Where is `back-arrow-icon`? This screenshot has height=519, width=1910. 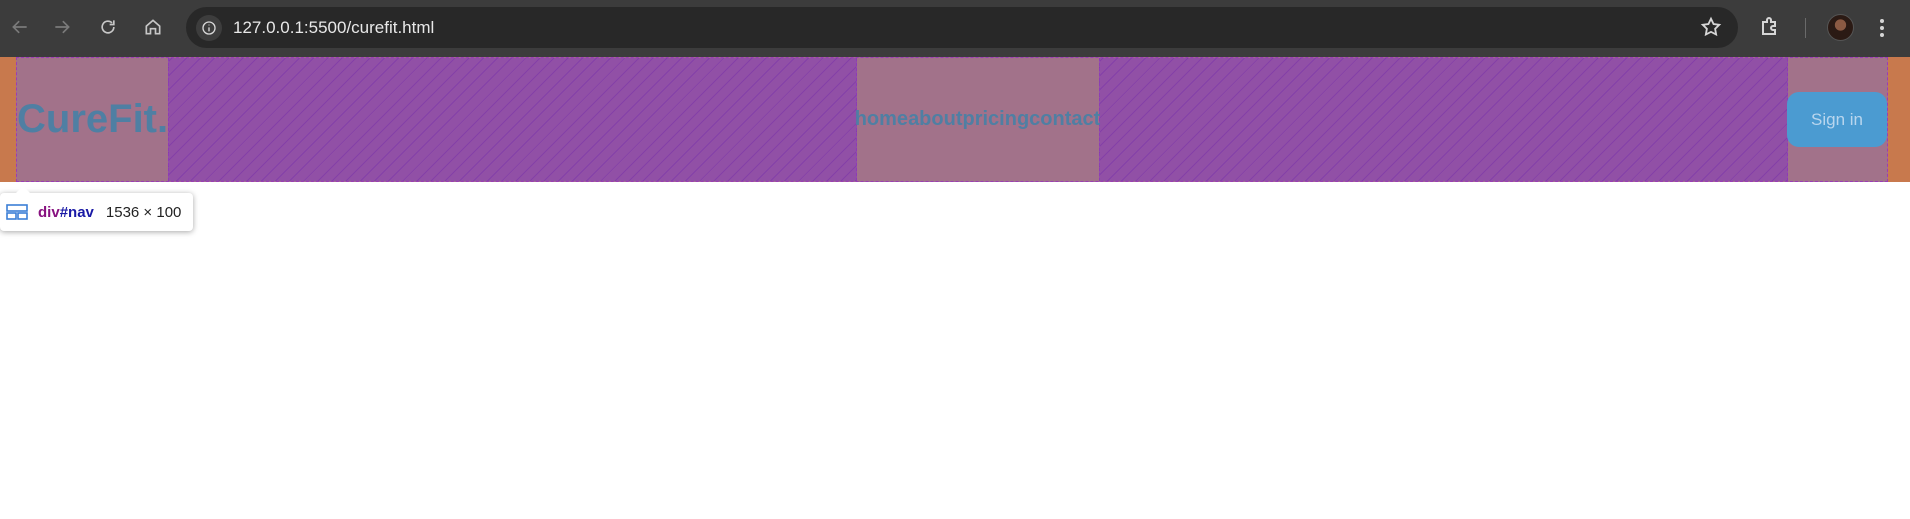 back-arrow-icon is located at coordinates (19, 27).